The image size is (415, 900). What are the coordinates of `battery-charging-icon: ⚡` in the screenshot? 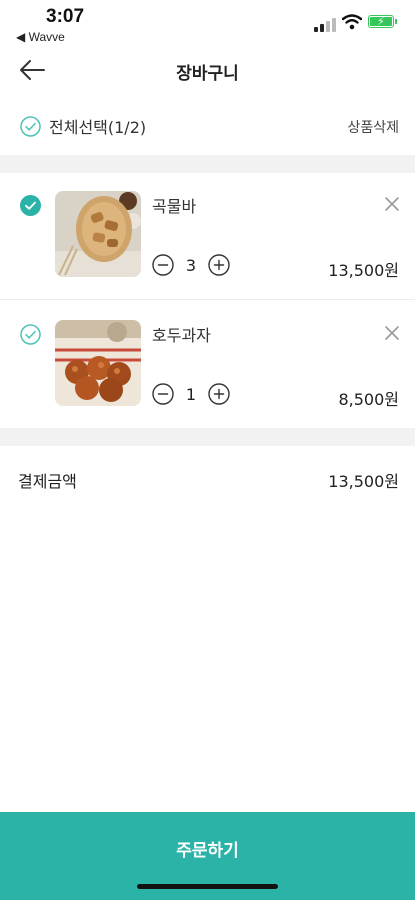 It's located at (382, 21).